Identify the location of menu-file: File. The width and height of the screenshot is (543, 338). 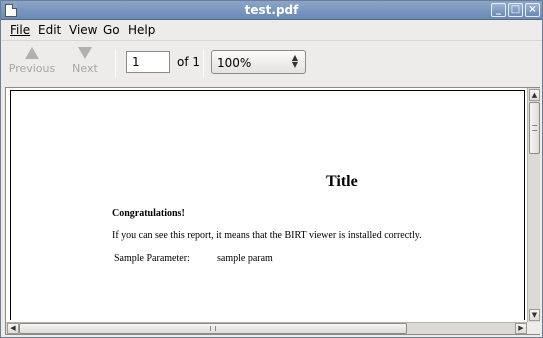
(20, 30).